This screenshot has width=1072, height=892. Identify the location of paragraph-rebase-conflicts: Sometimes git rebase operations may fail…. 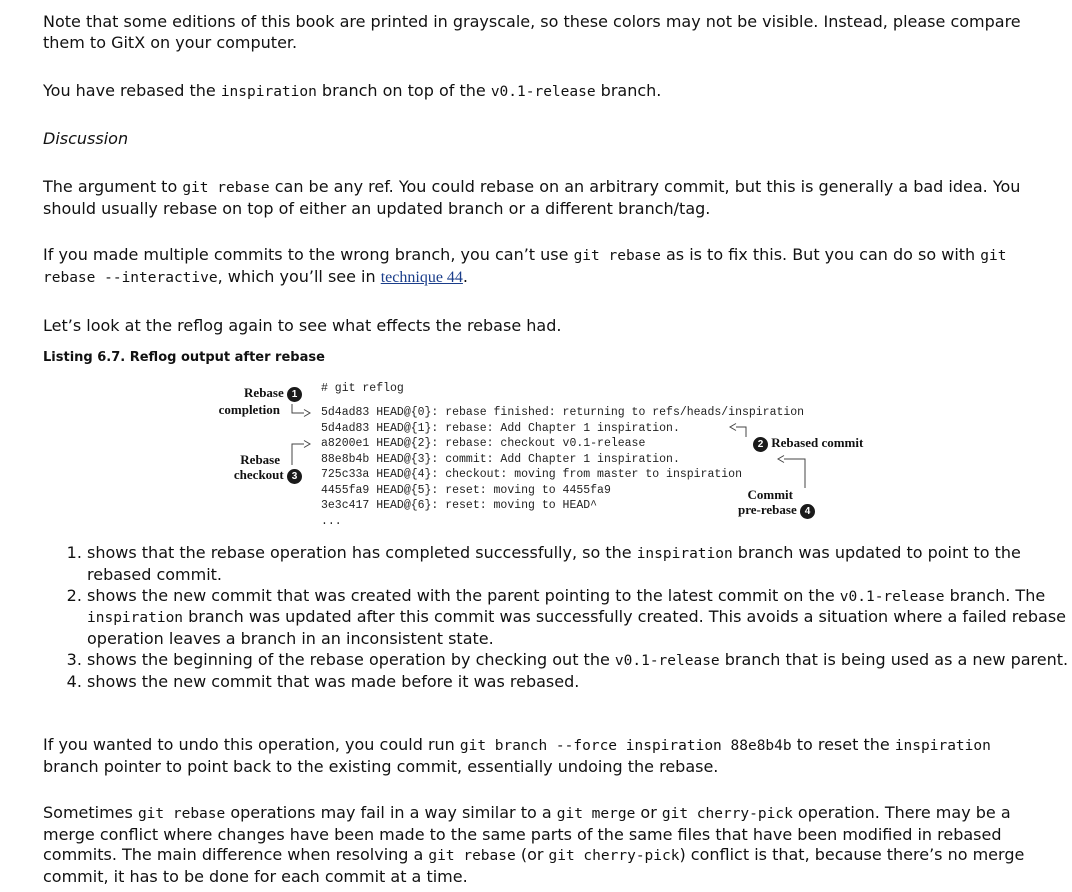
(534, 844).